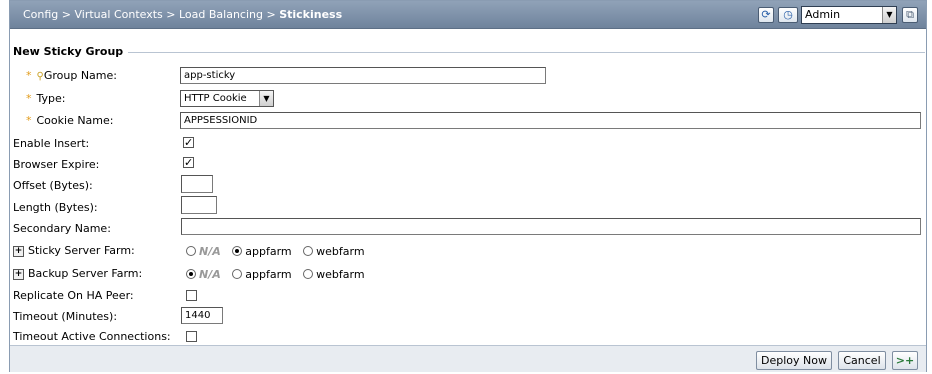 This screenshot has height=374, width=932. What do you see at coordinates (766, 15) in the screenshot?
I see `refresh-icon: ⟳` at bounding box center [766, 15].